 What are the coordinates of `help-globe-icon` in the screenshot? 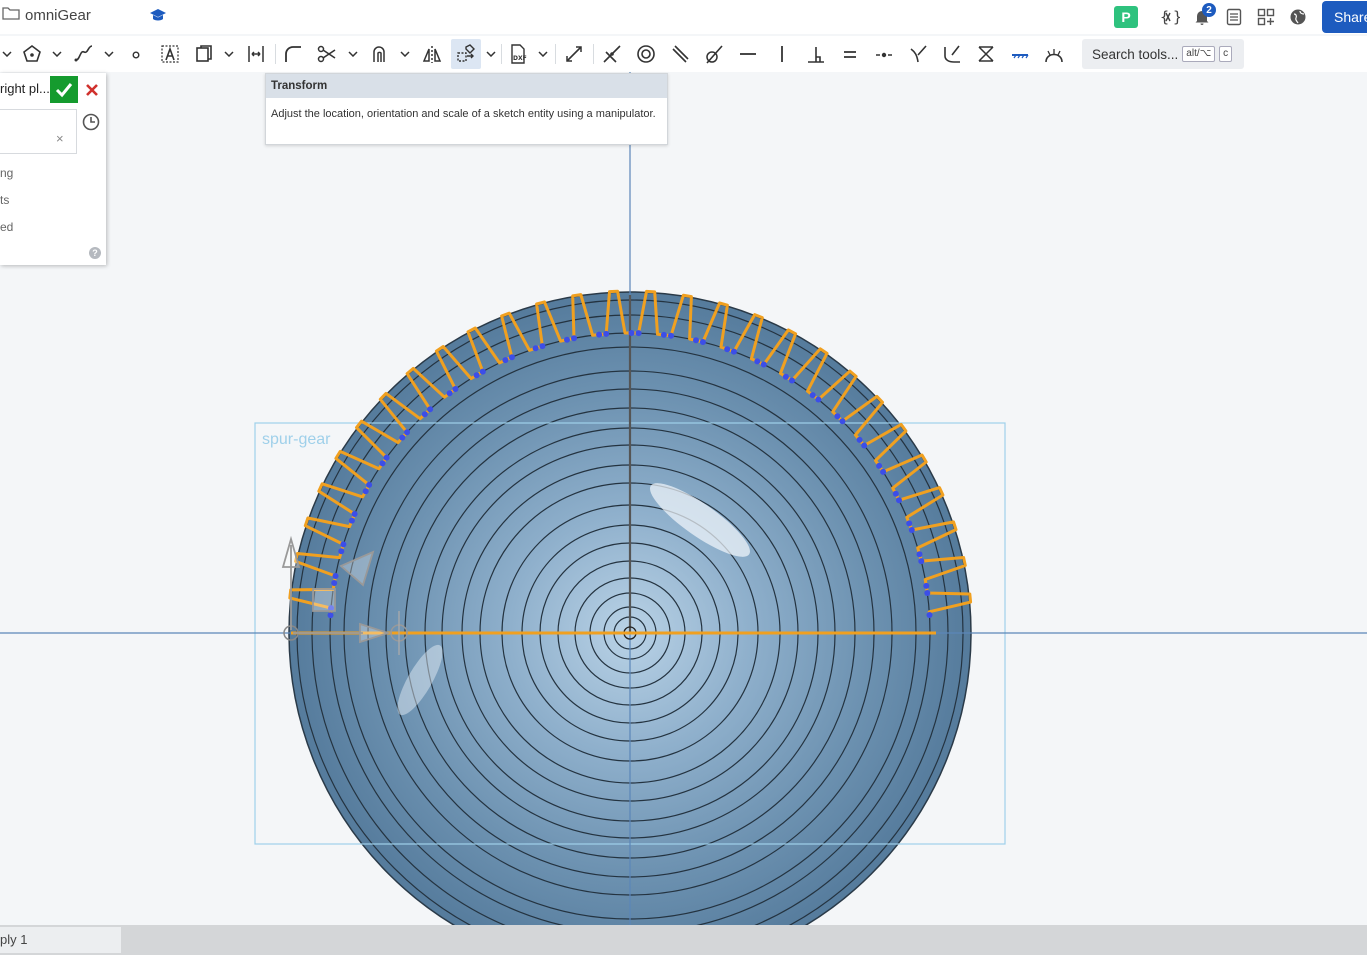 It's located at (1298, 17).